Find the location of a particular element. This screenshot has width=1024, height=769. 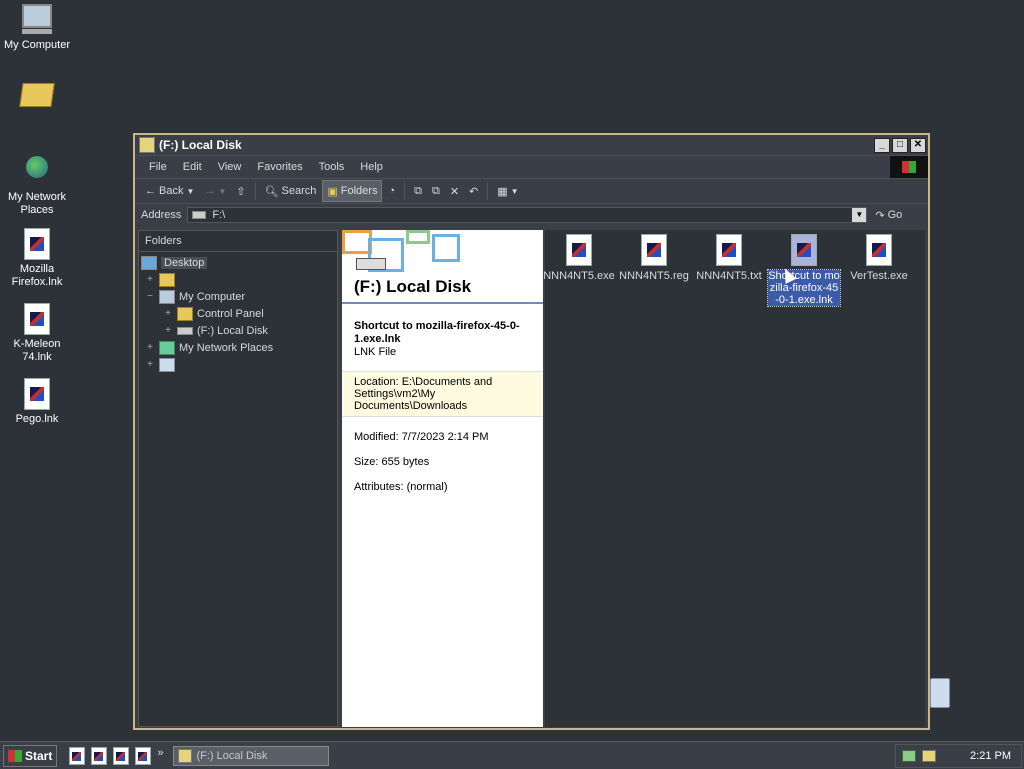

menu-bar: File Edit View Favorites Tools Help is located at coordinates (531, 166).